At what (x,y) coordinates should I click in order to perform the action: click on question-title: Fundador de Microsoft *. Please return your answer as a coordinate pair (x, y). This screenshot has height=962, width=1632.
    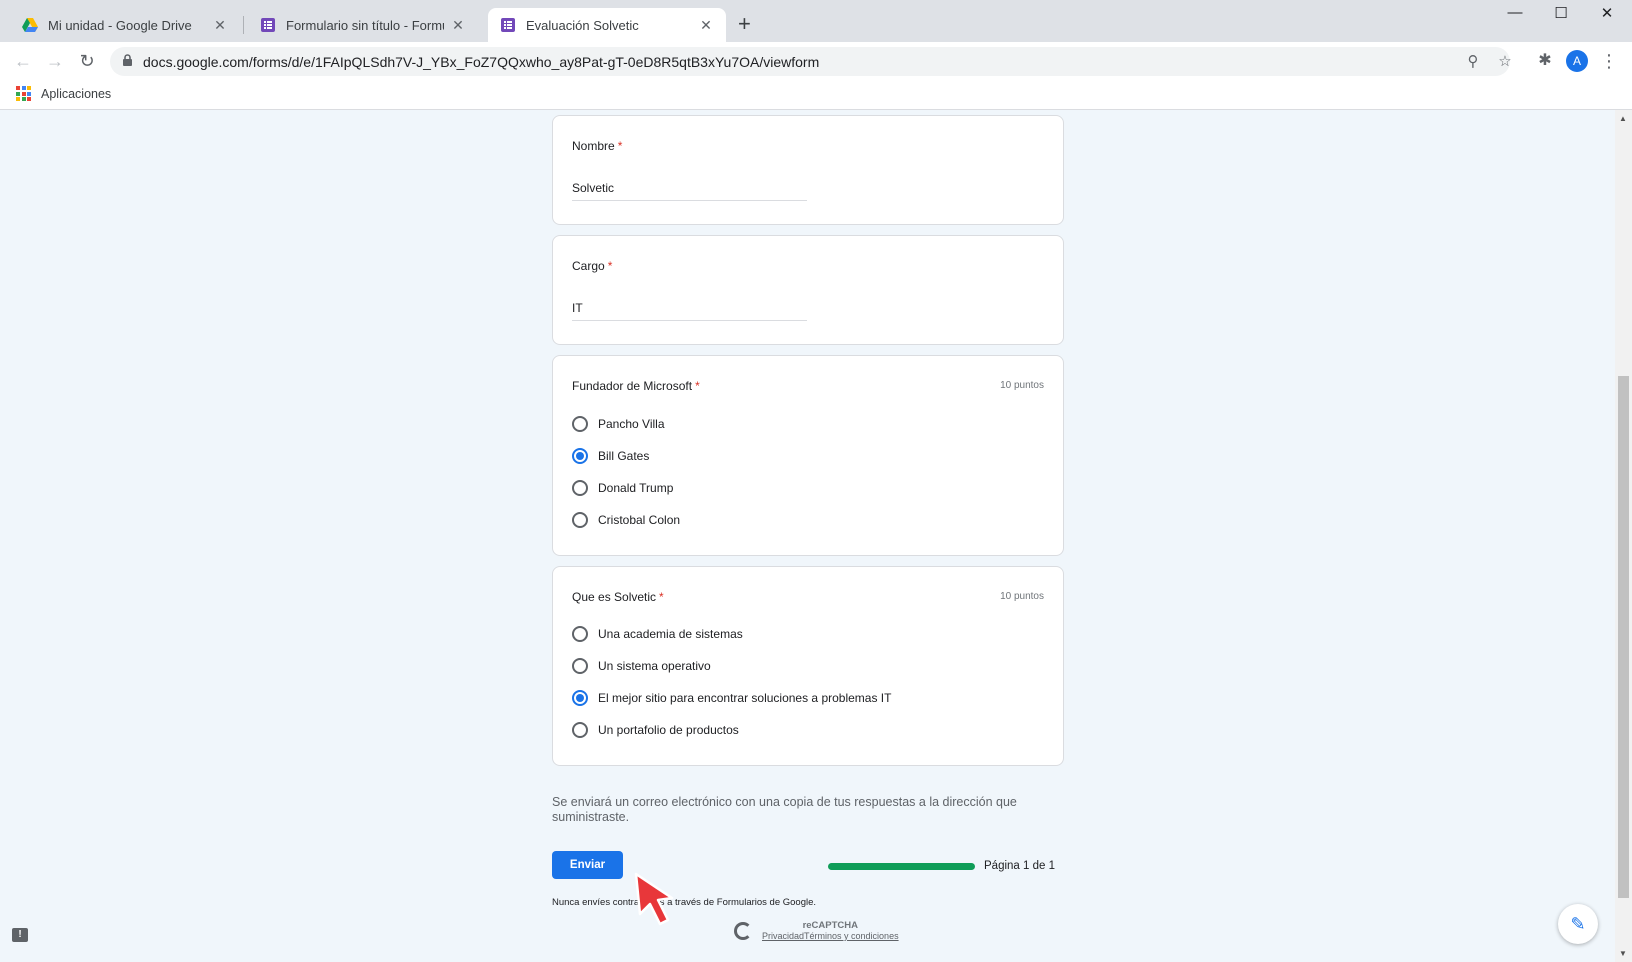
    Looking at the image, I should click on (636, 386).